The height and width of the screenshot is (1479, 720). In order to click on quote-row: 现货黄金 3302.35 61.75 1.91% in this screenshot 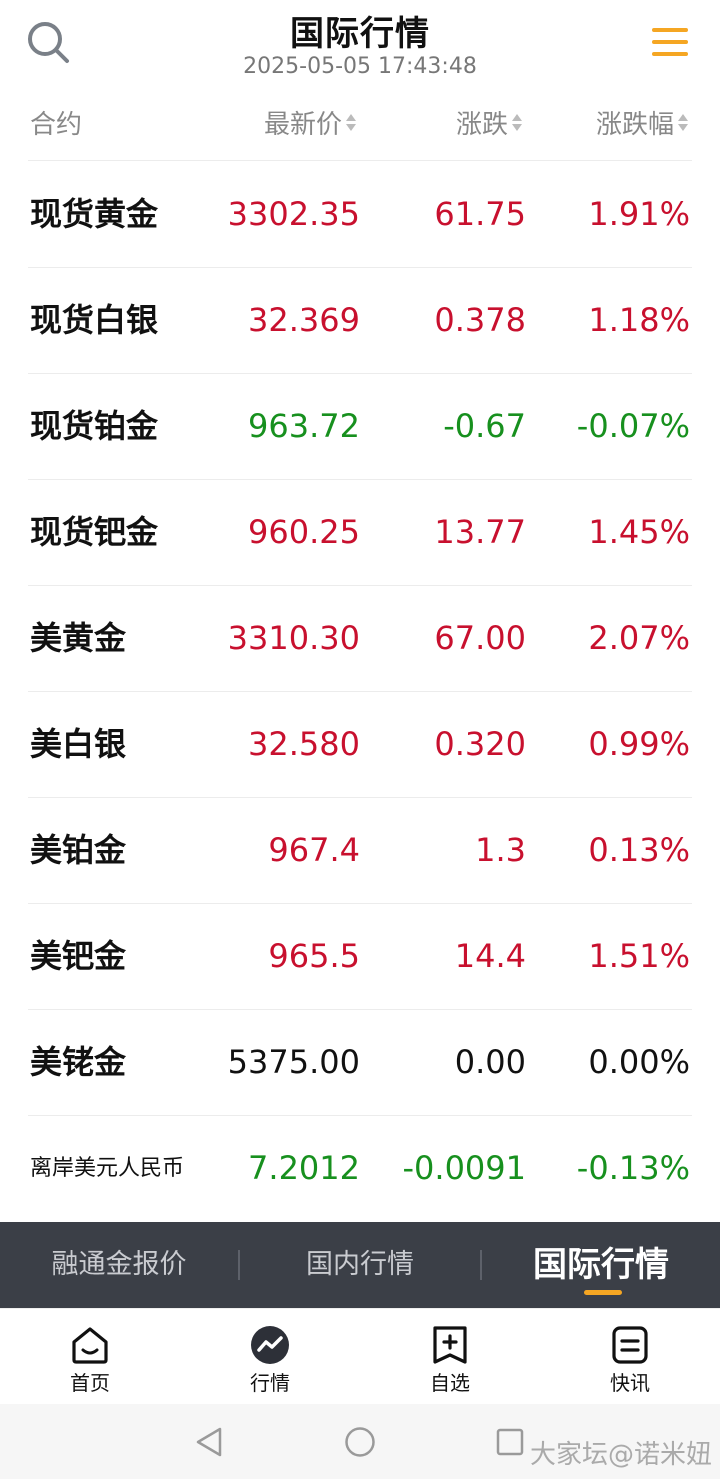, I will do `click(360, 215)`.